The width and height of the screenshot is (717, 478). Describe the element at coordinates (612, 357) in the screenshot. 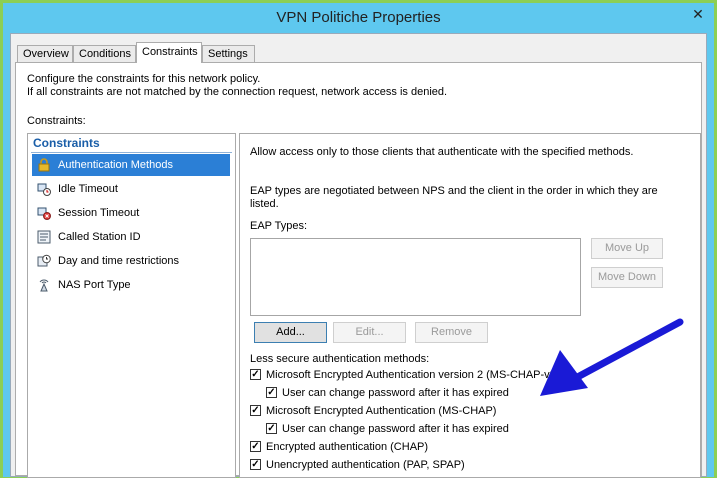

I see `annotation-arrow-icon` at that location.